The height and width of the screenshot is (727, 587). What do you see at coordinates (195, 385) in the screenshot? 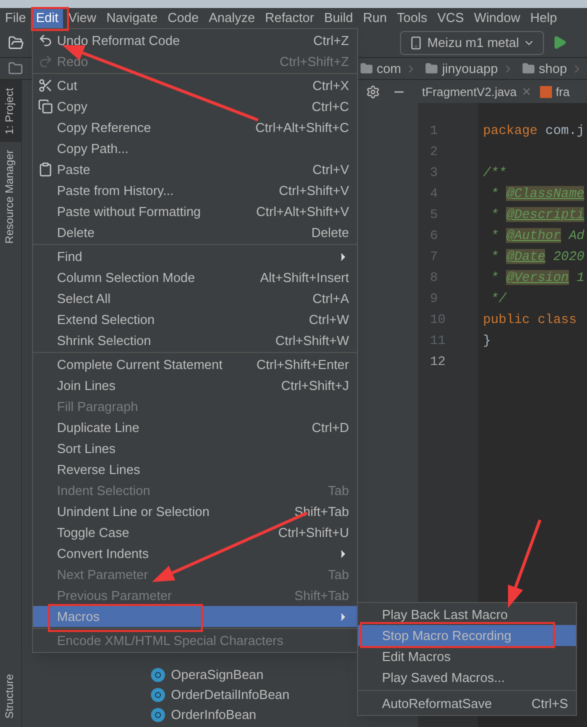
I see `menu-item: Join Lines Ctrl+Shift+J` at bounding box center [195, 385].